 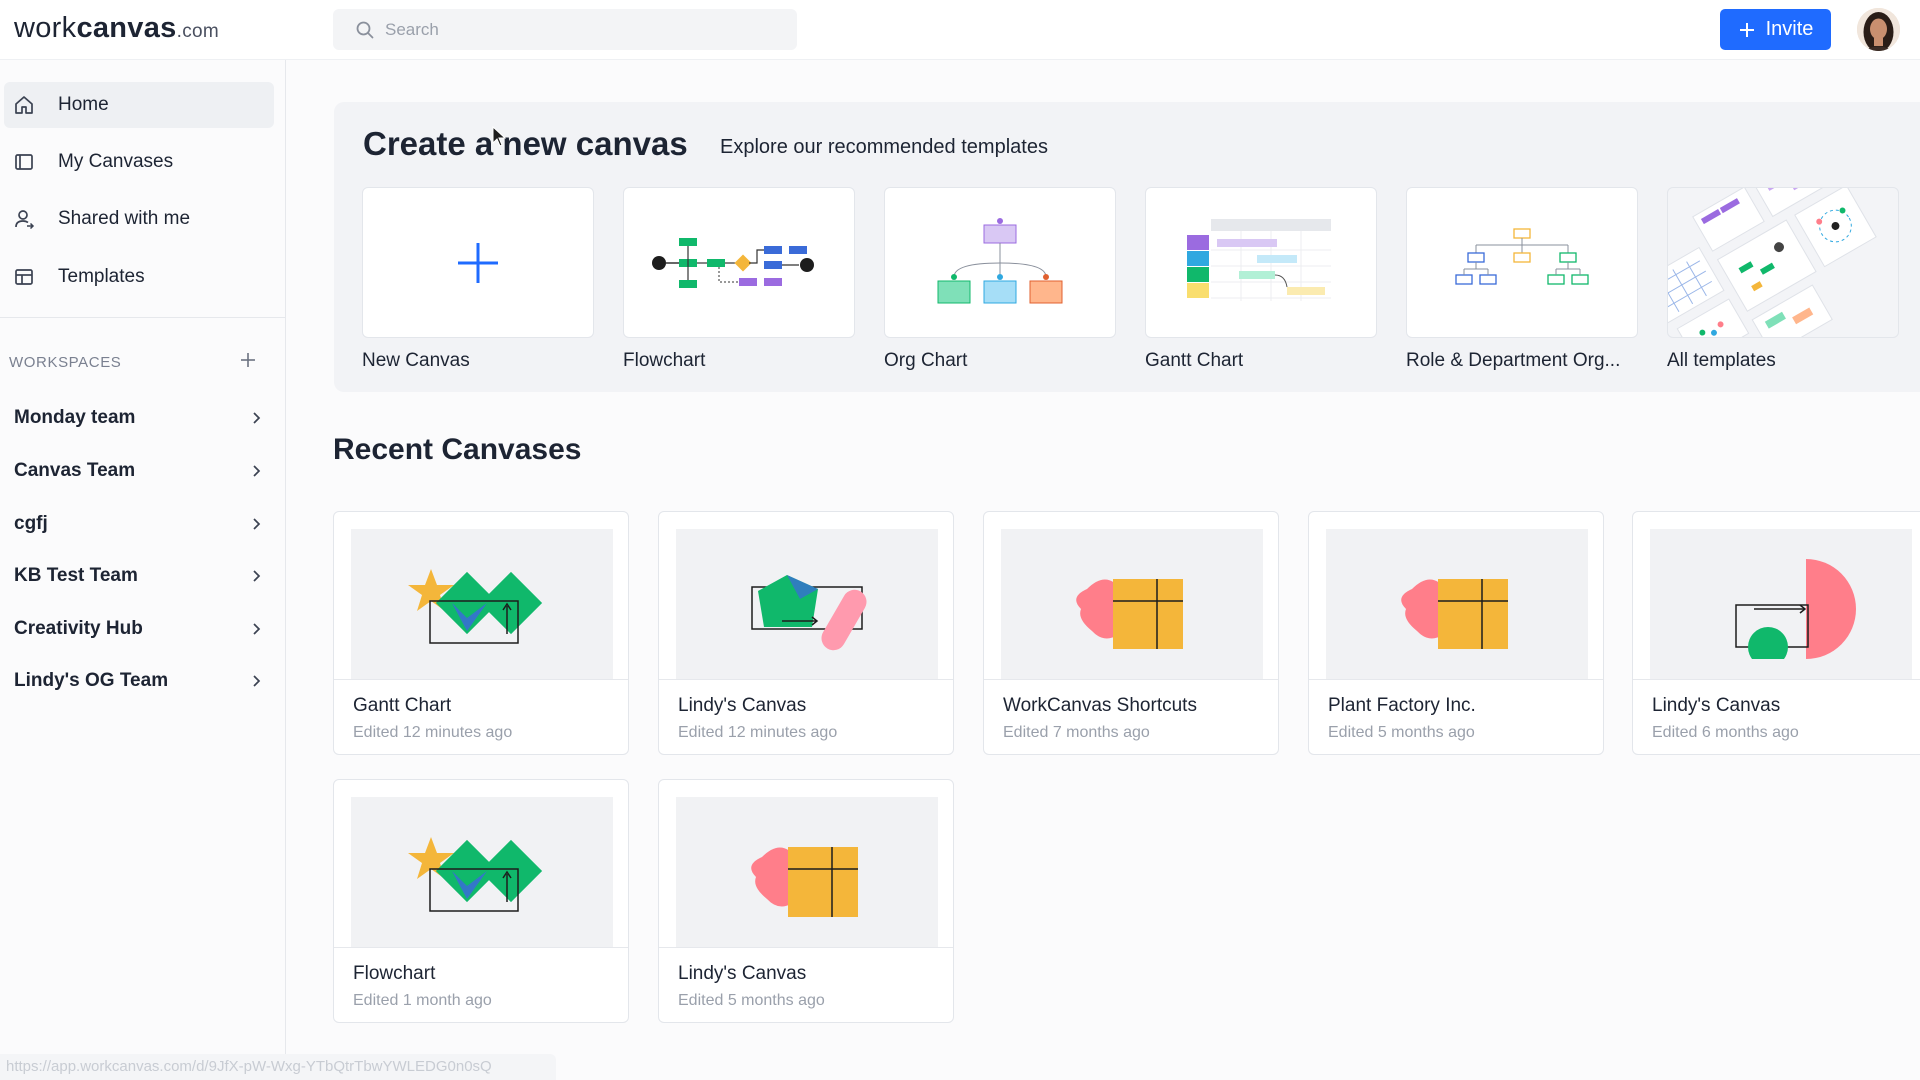 What do you see at coordinates (139, 576) in the screenshot?
I see `workspace-kb-test-team: KB Test Team` at bounding box center [139, 576].